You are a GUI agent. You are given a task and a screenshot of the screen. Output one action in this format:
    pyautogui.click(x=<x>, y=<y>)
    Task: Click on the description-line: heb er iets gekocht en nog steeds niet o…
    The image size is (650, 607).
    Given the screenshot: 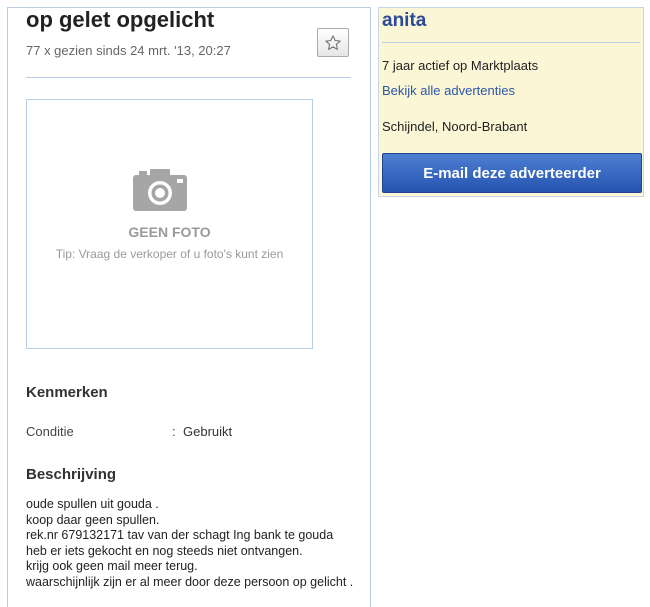 What is the action you would take?
    pyautogui.click(x=164, y=550)
    